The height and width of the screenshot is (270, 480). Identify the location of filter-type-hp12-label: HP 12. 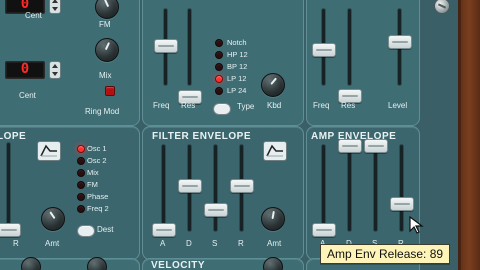
(237, 54).